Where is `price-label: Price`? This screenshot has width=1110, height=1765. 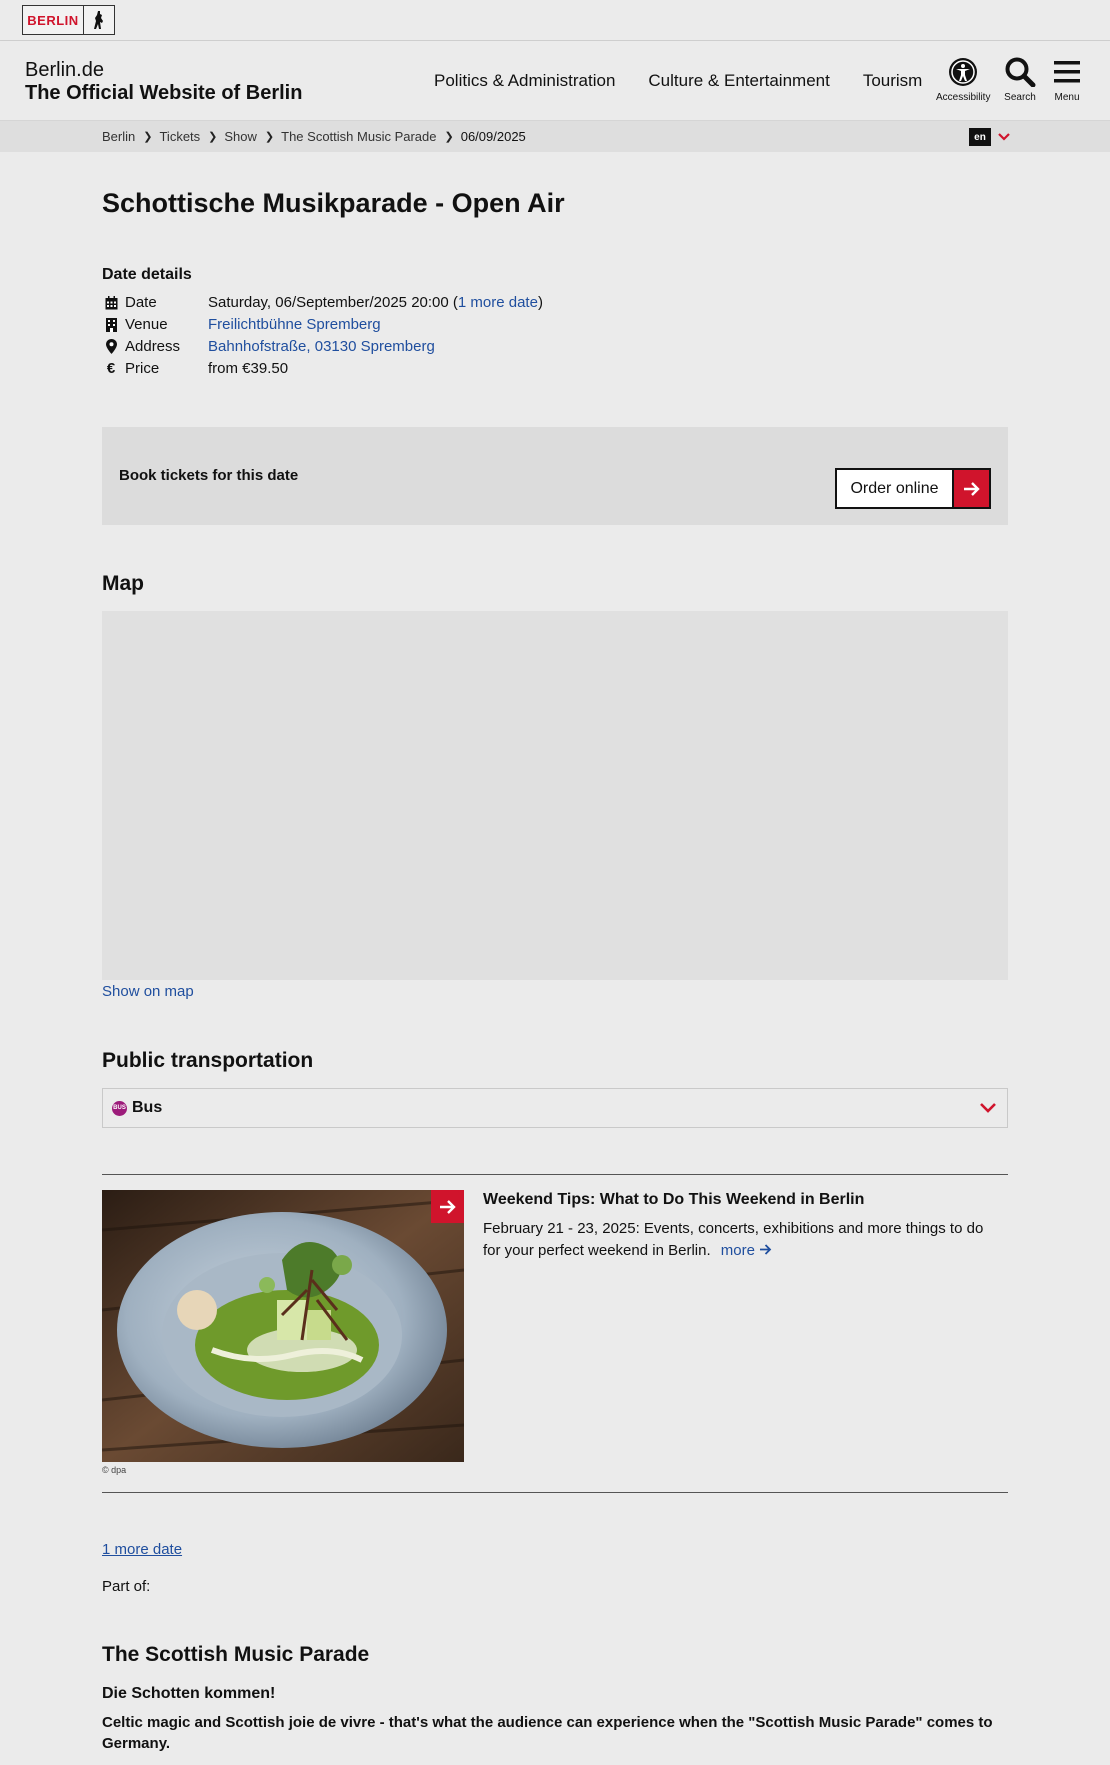
price-label: Price is located at coordinates (142, 368).